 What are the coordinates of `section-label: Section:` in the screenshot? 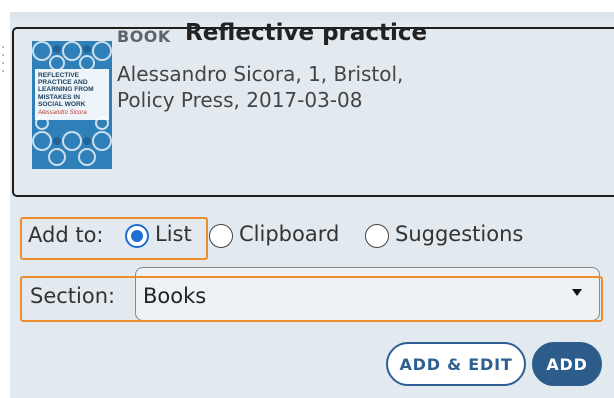 It's located at (73, 296).